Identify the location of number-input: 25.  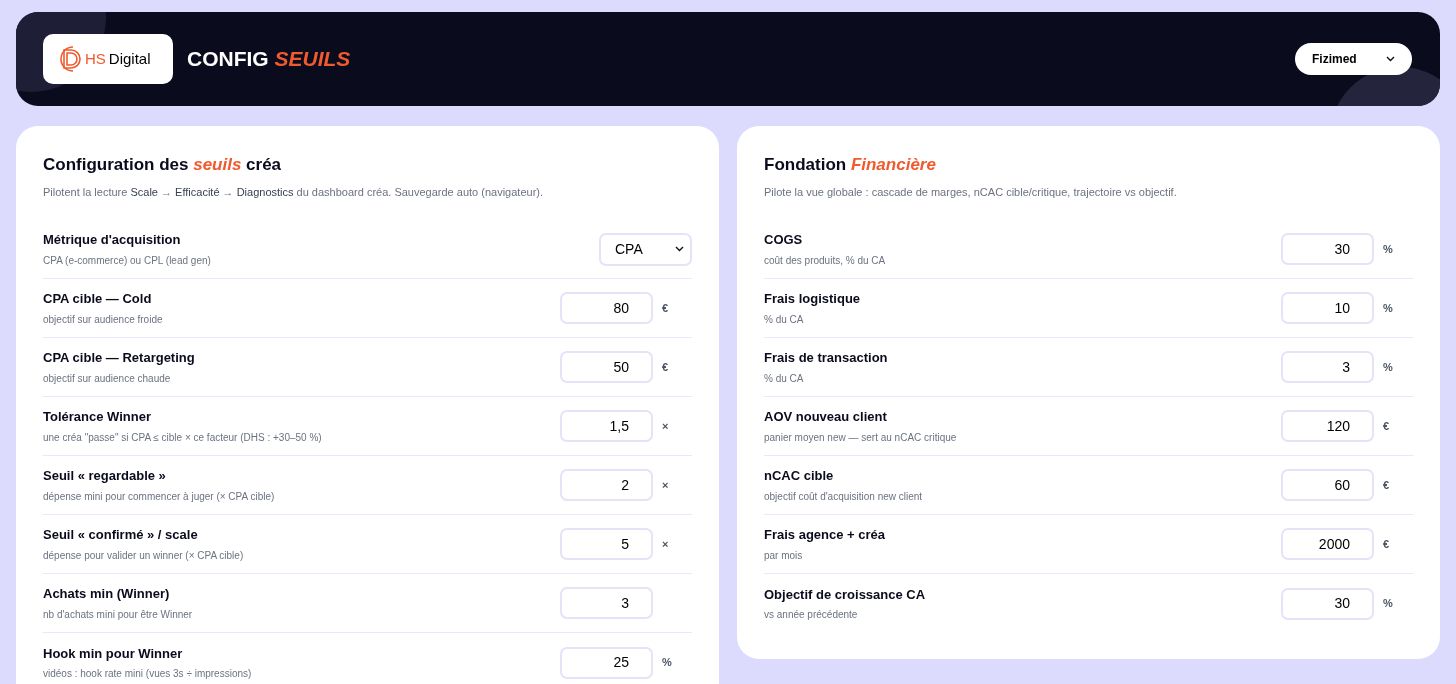
(606, 662).